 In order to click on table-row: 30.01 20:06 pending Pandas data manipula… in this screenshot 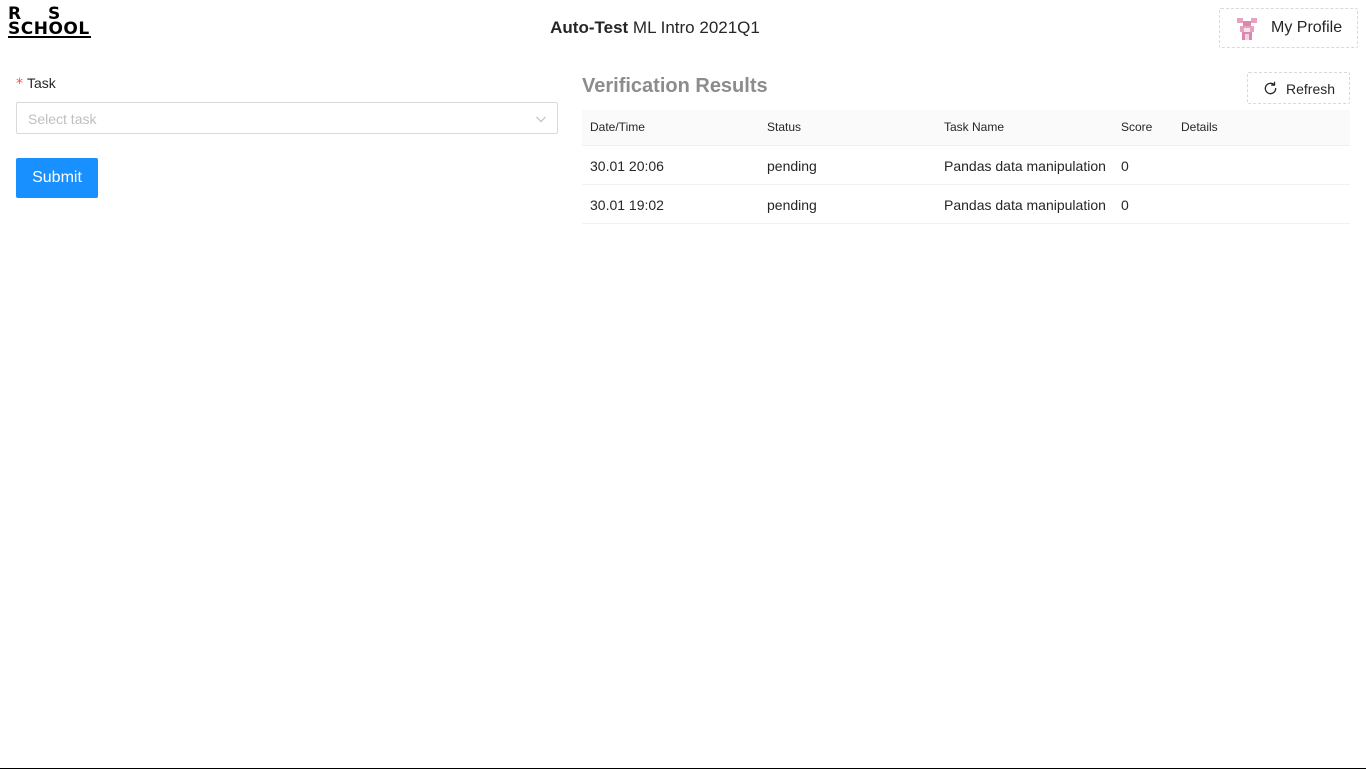, I will do `click(966, 165)`.